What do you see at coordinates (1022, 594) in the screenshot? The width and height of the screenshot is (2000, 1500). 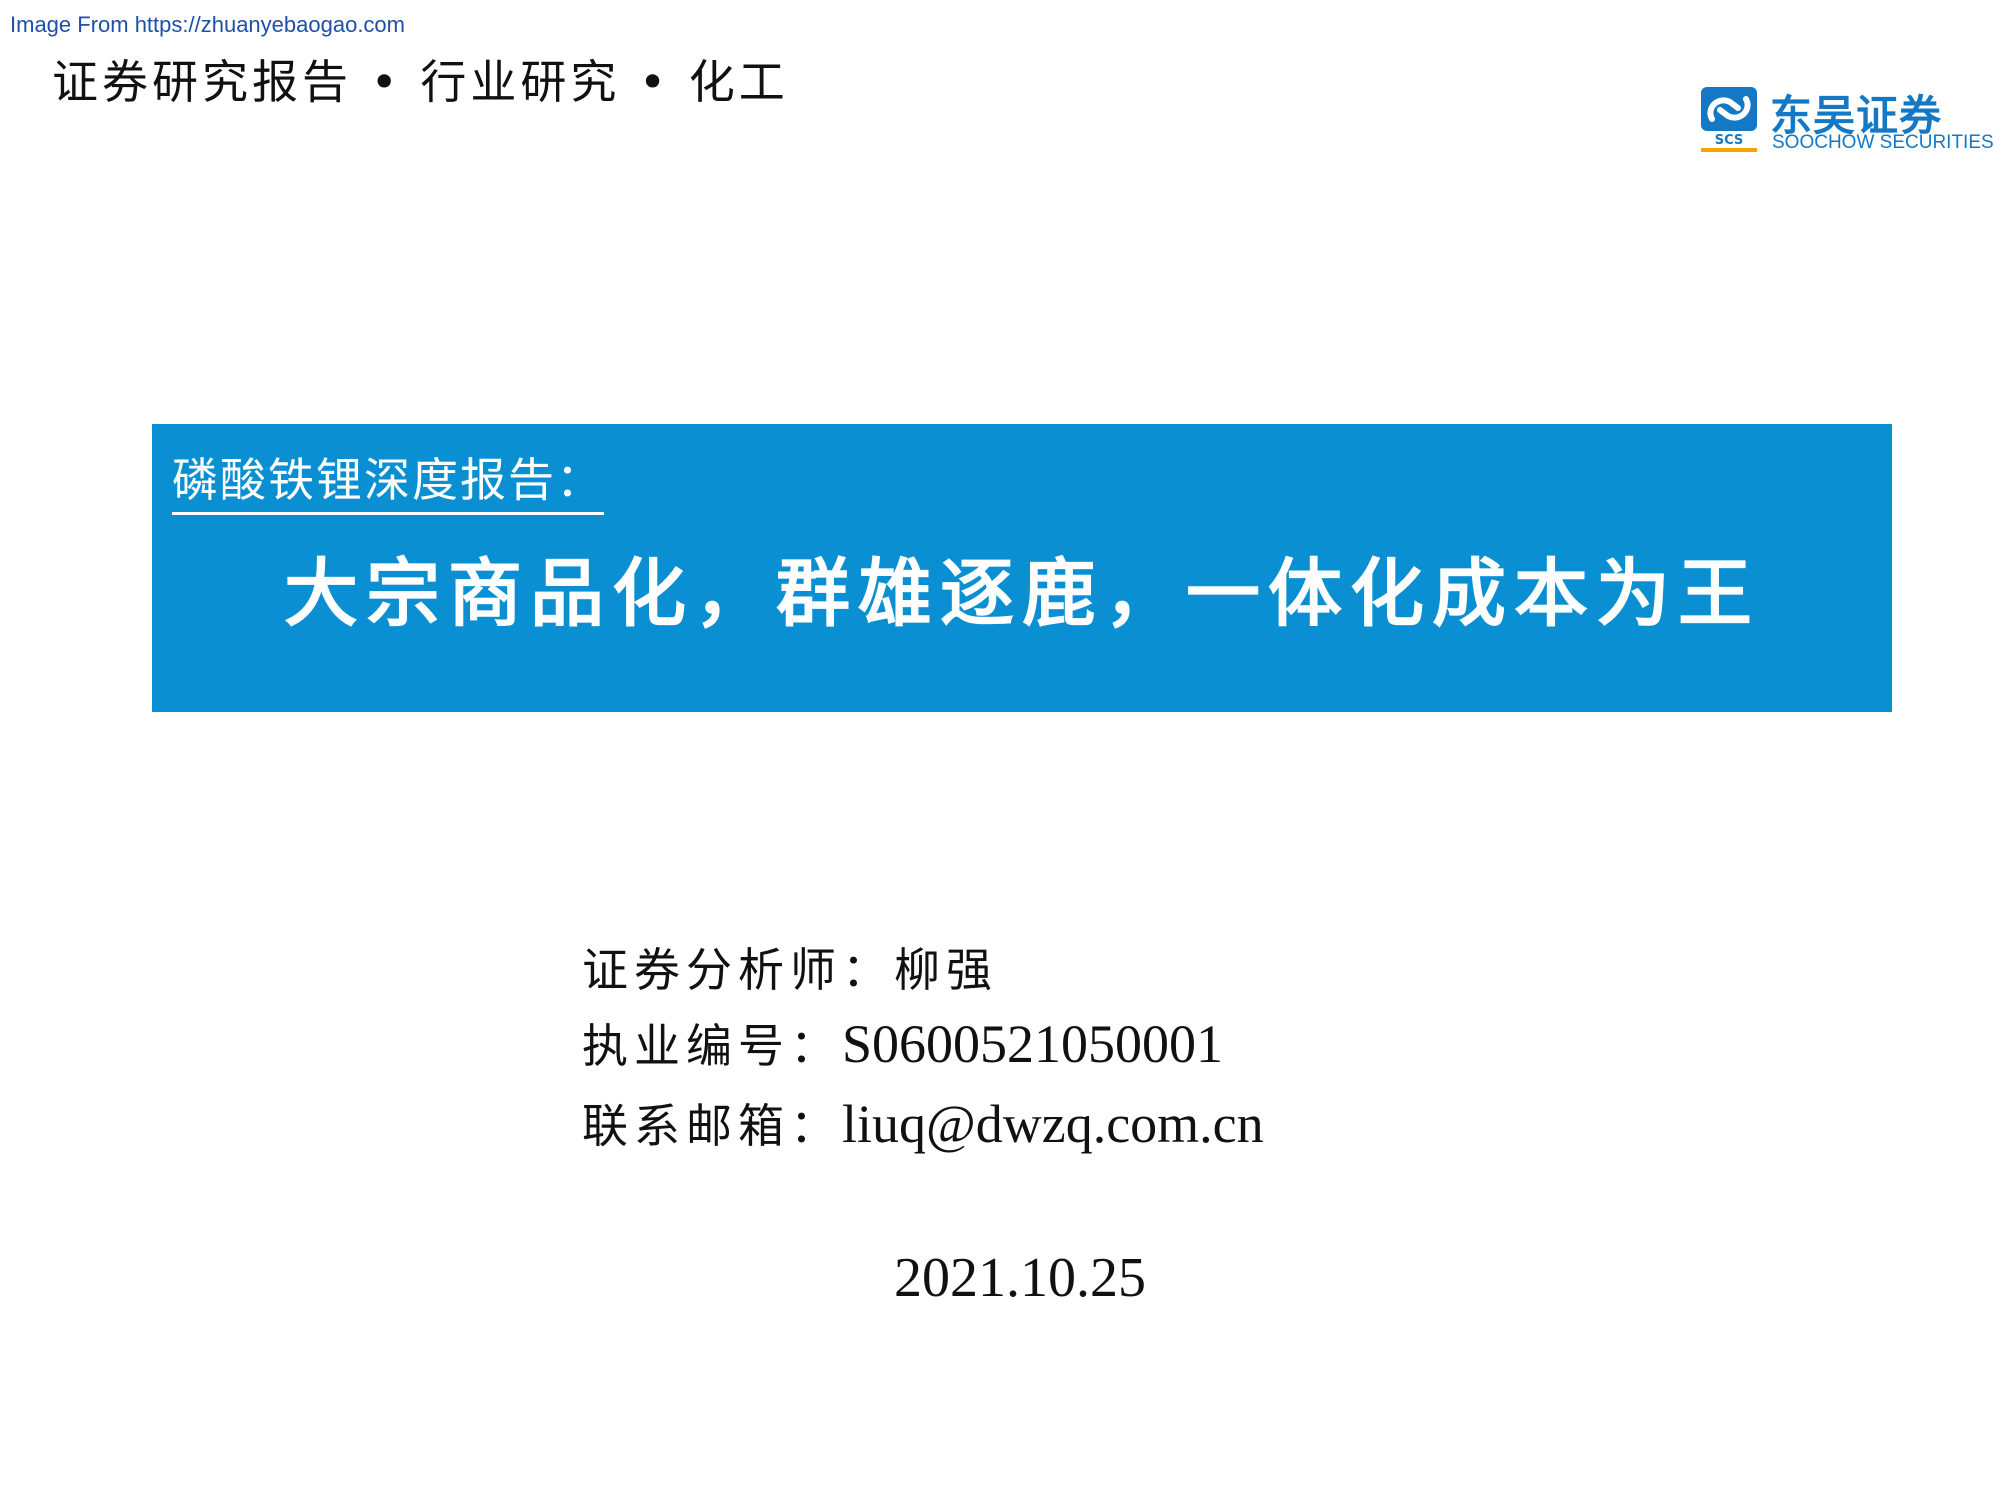 I see `report-title: 大宗商品化，群雄逐鹿，一体化成本为王` at bounding box center [1022, 594].